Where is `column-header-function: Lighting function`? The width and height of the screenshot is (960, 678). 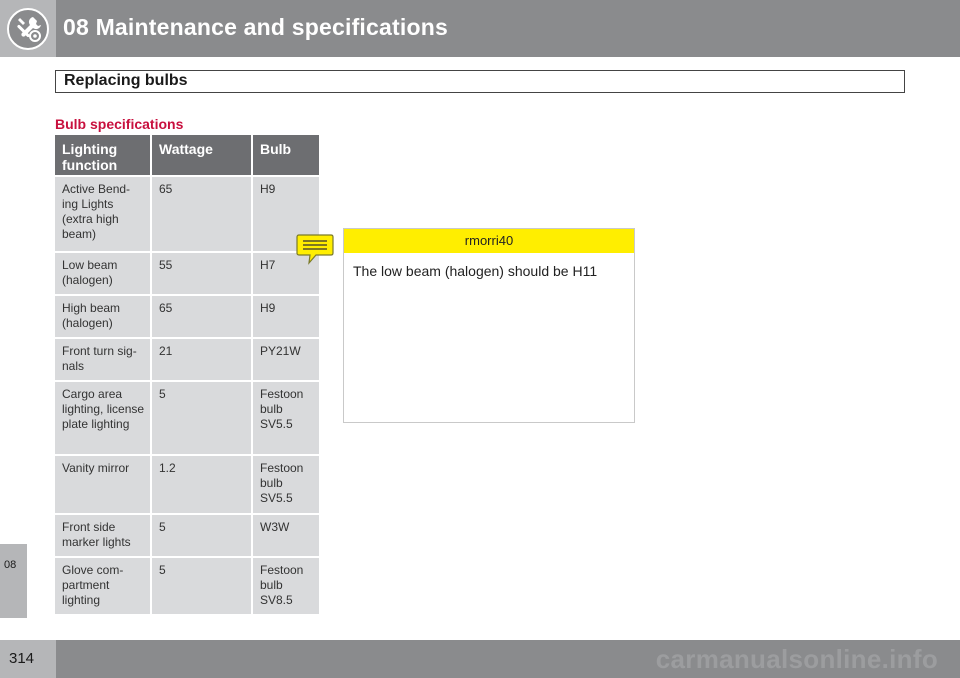 column-header-function: Lighting function is located at coordinates (103, 155).